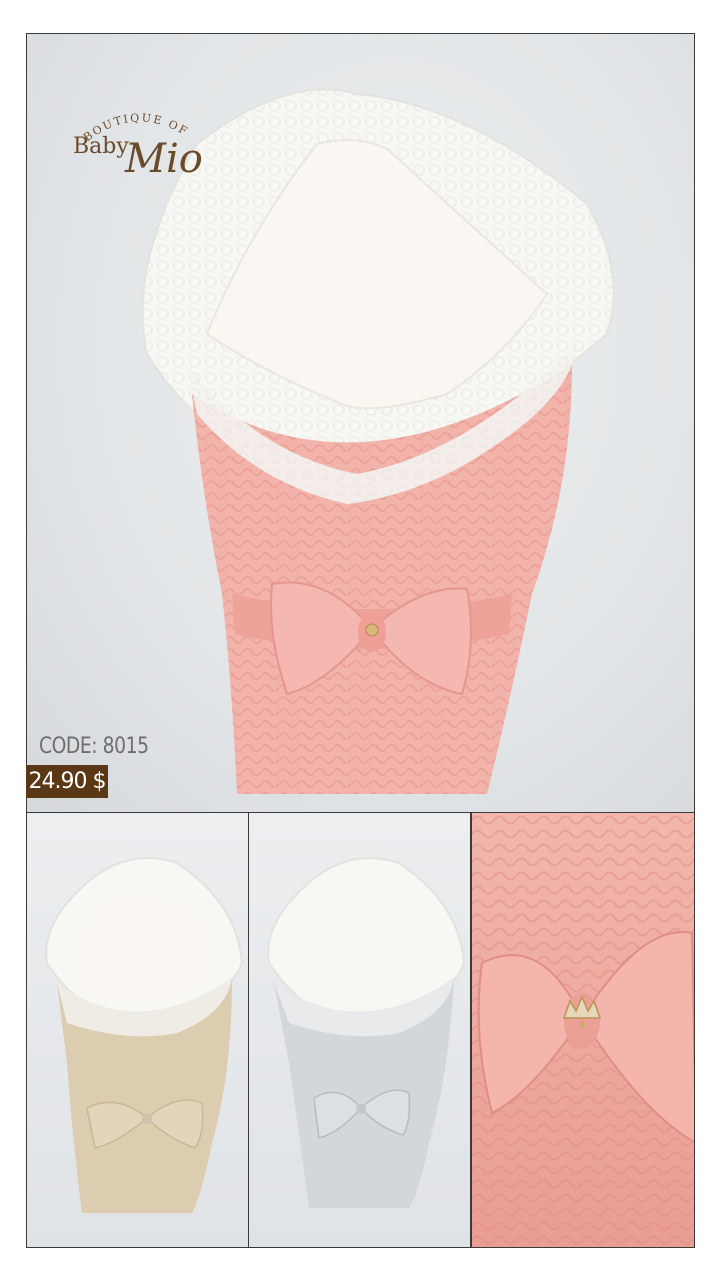  I want to click on variant-pink-closeup-photo, so click(583, 1030).